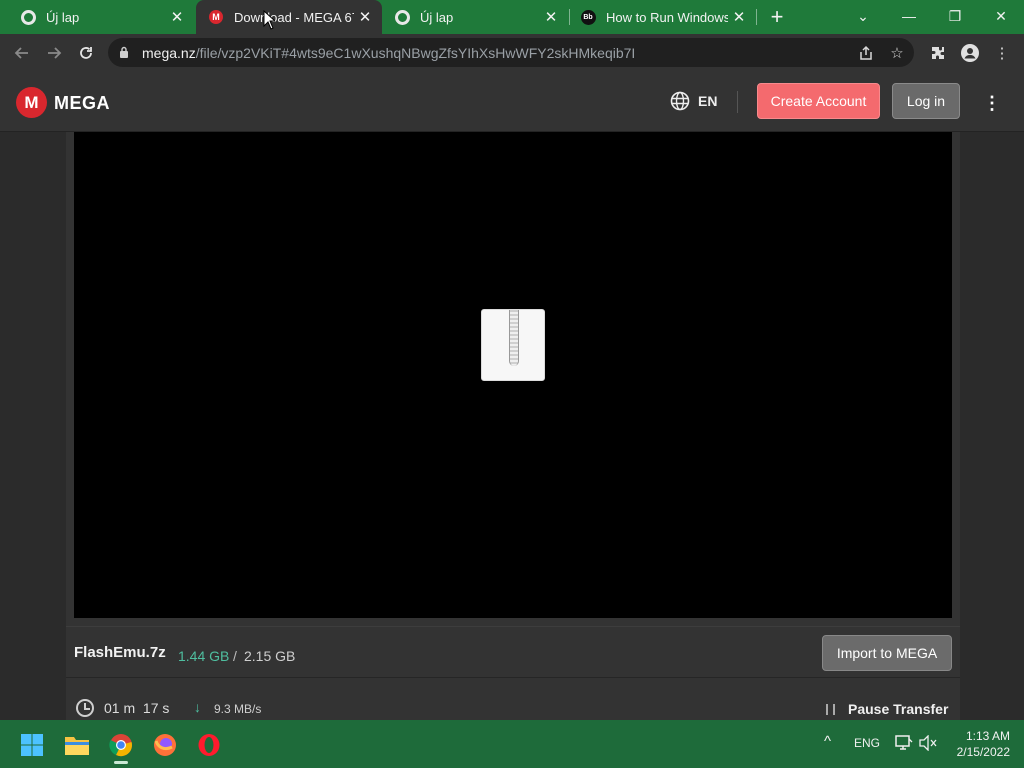 The width and height of the screenshot is (1024, 768). I want to click on language-label: EN, so click(708, 101).